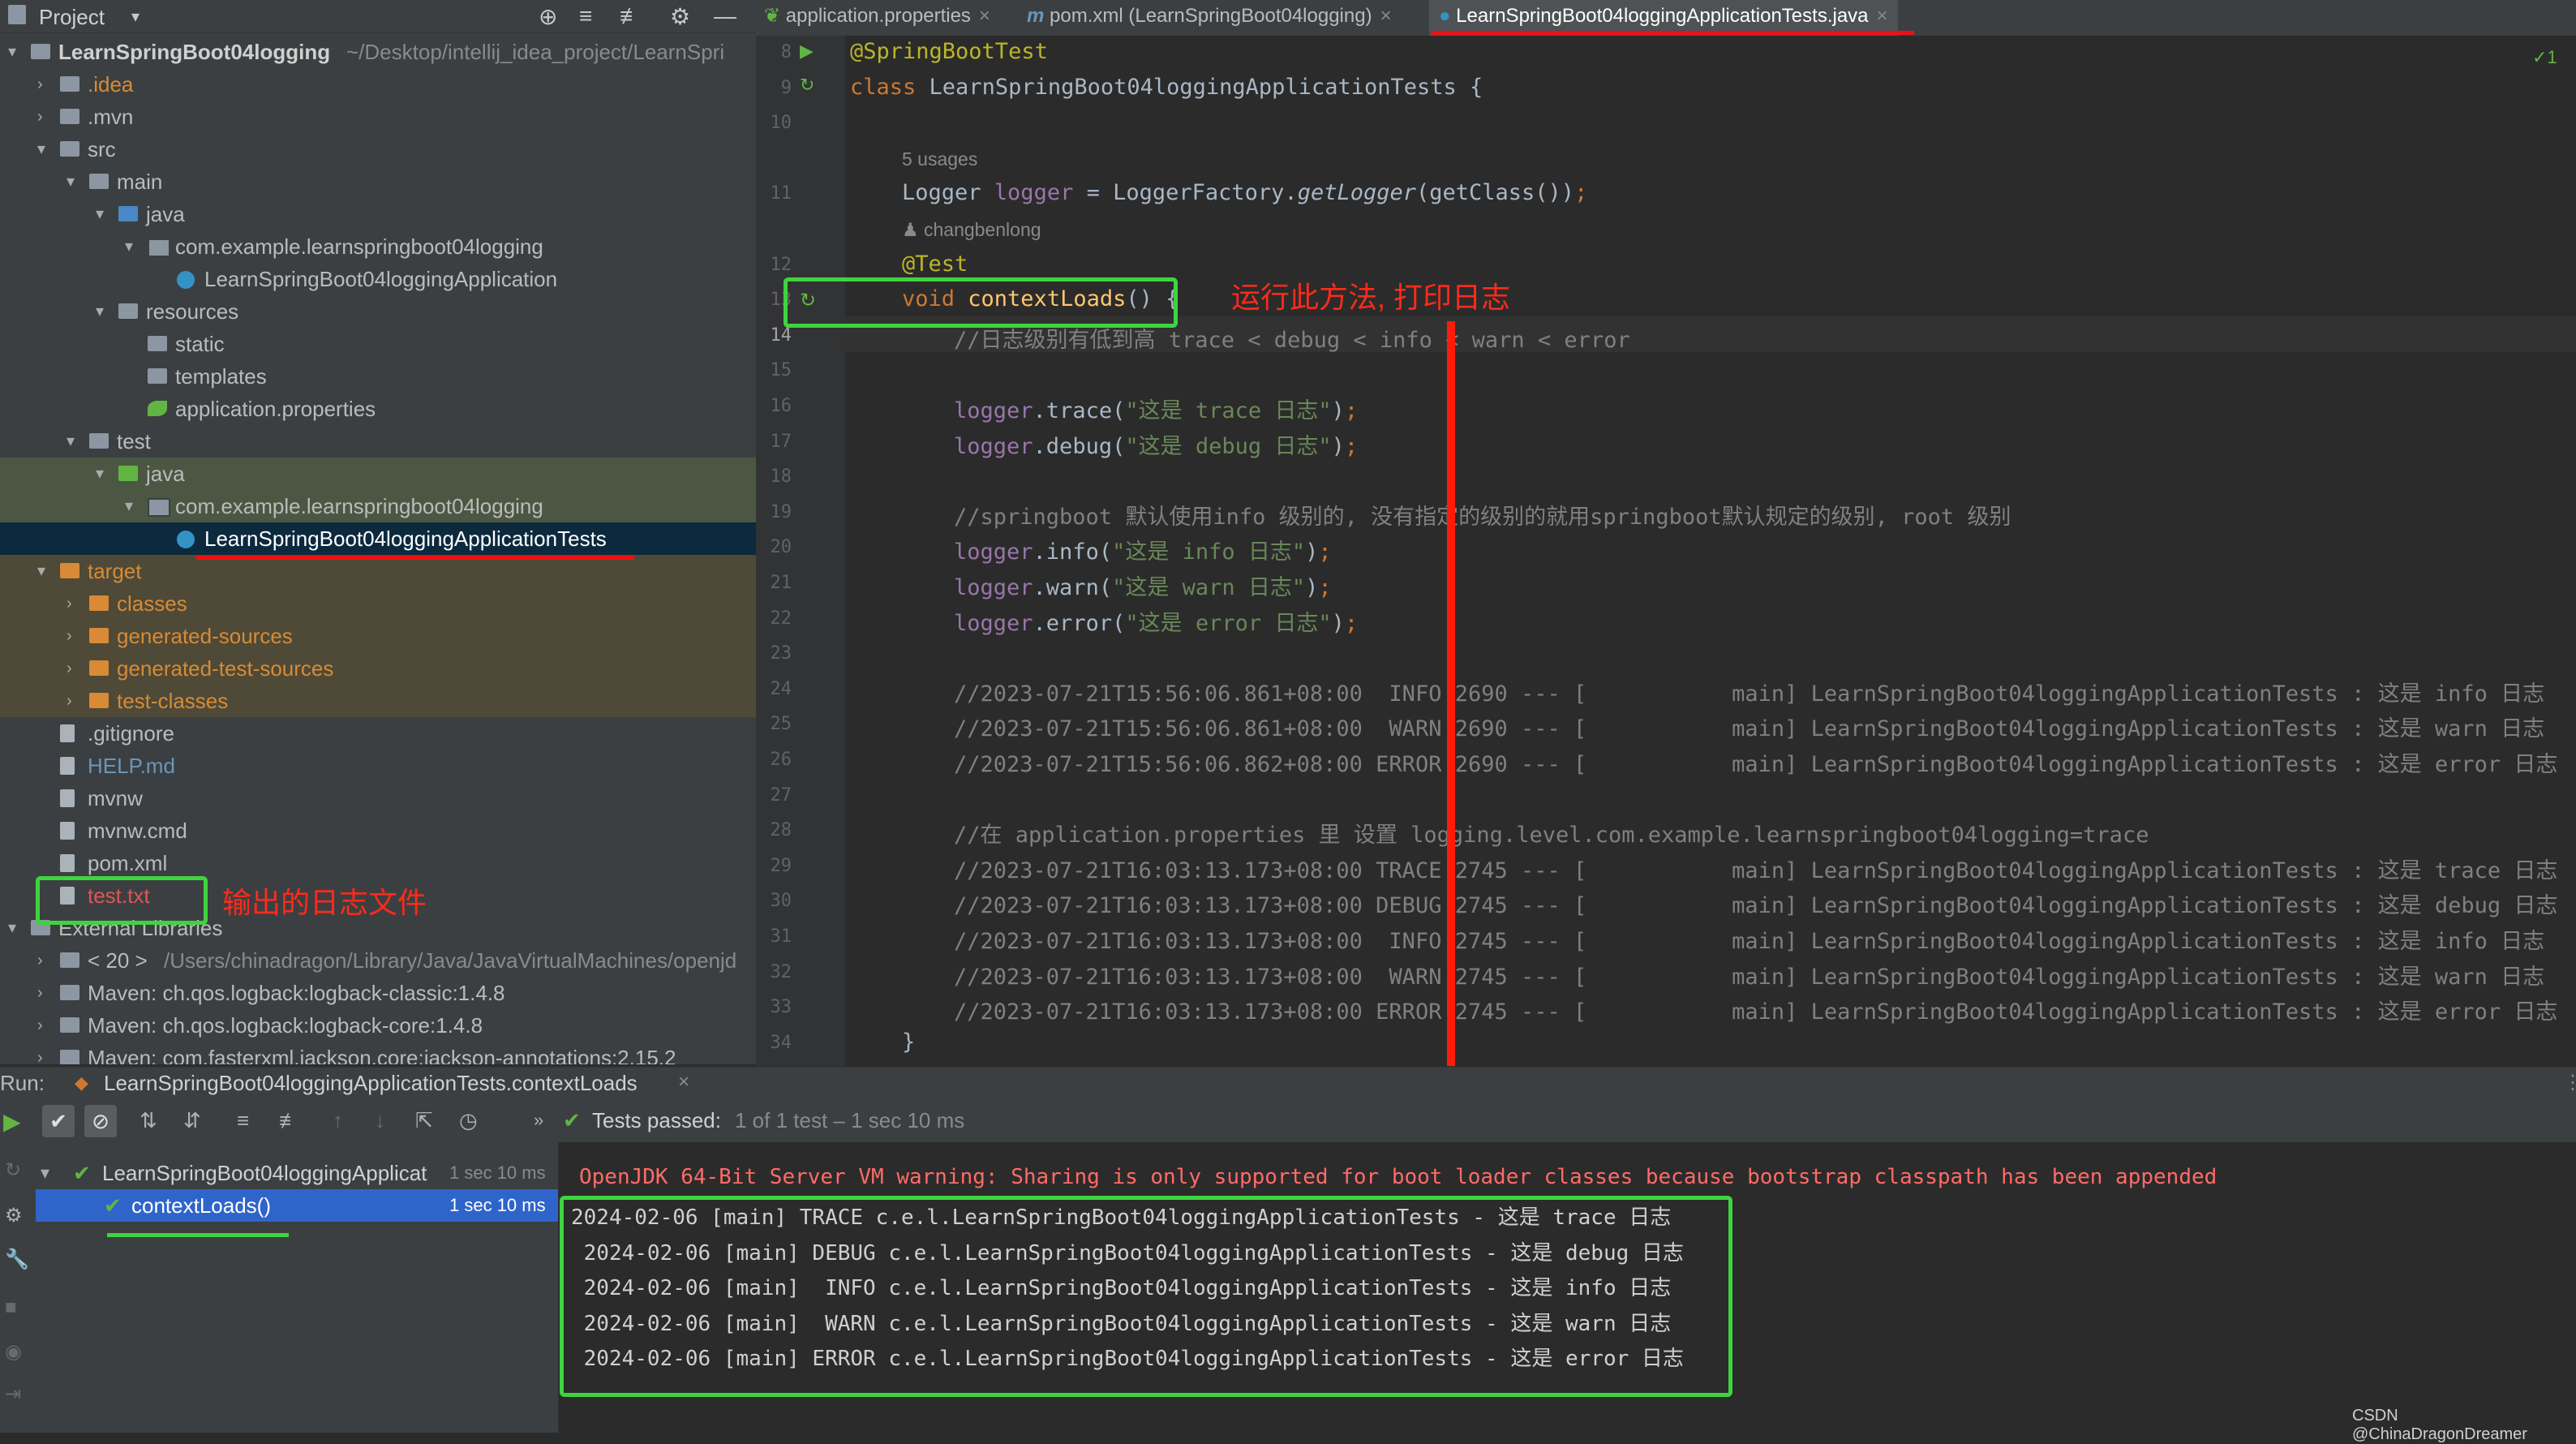 Image resolution: width=2576 pixels, height=1444 pixels. I want to click on run-gutter-icon: ▶, so click(807, 51).